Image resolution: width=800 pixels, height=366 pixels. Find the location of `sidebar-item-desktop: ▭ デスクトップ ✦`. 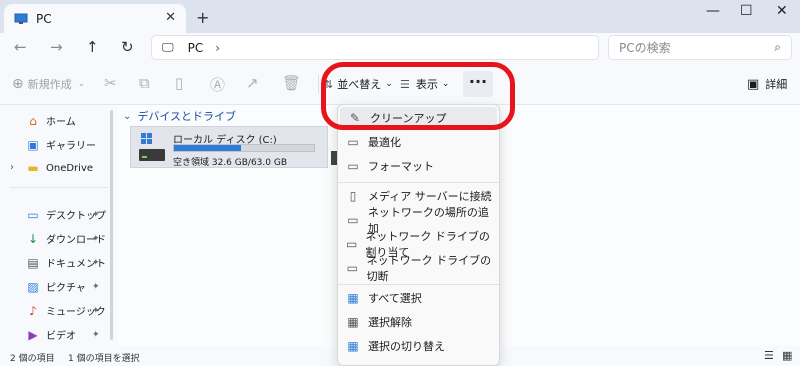

sidebar-item-desktop: ▭ デスクトップ ✦ is located at coordinates (66, 215).